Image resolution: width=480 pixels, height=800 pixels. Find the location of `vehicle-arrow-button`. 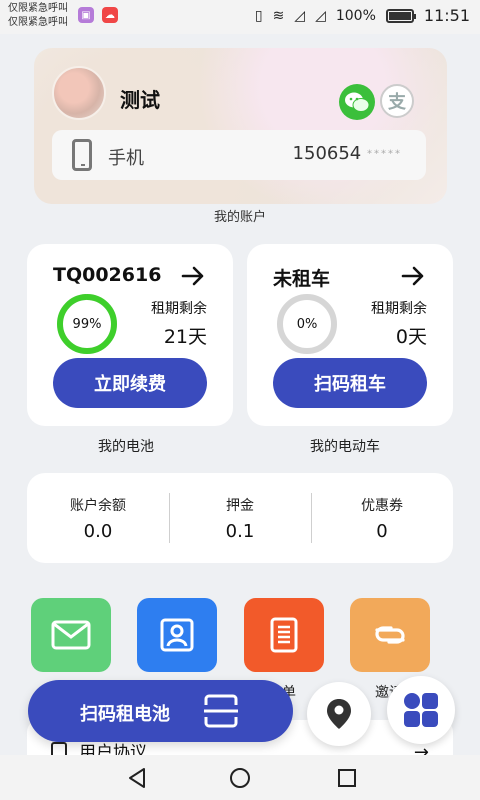

vehicle-arrow-button is located at coordinates (413, 276).